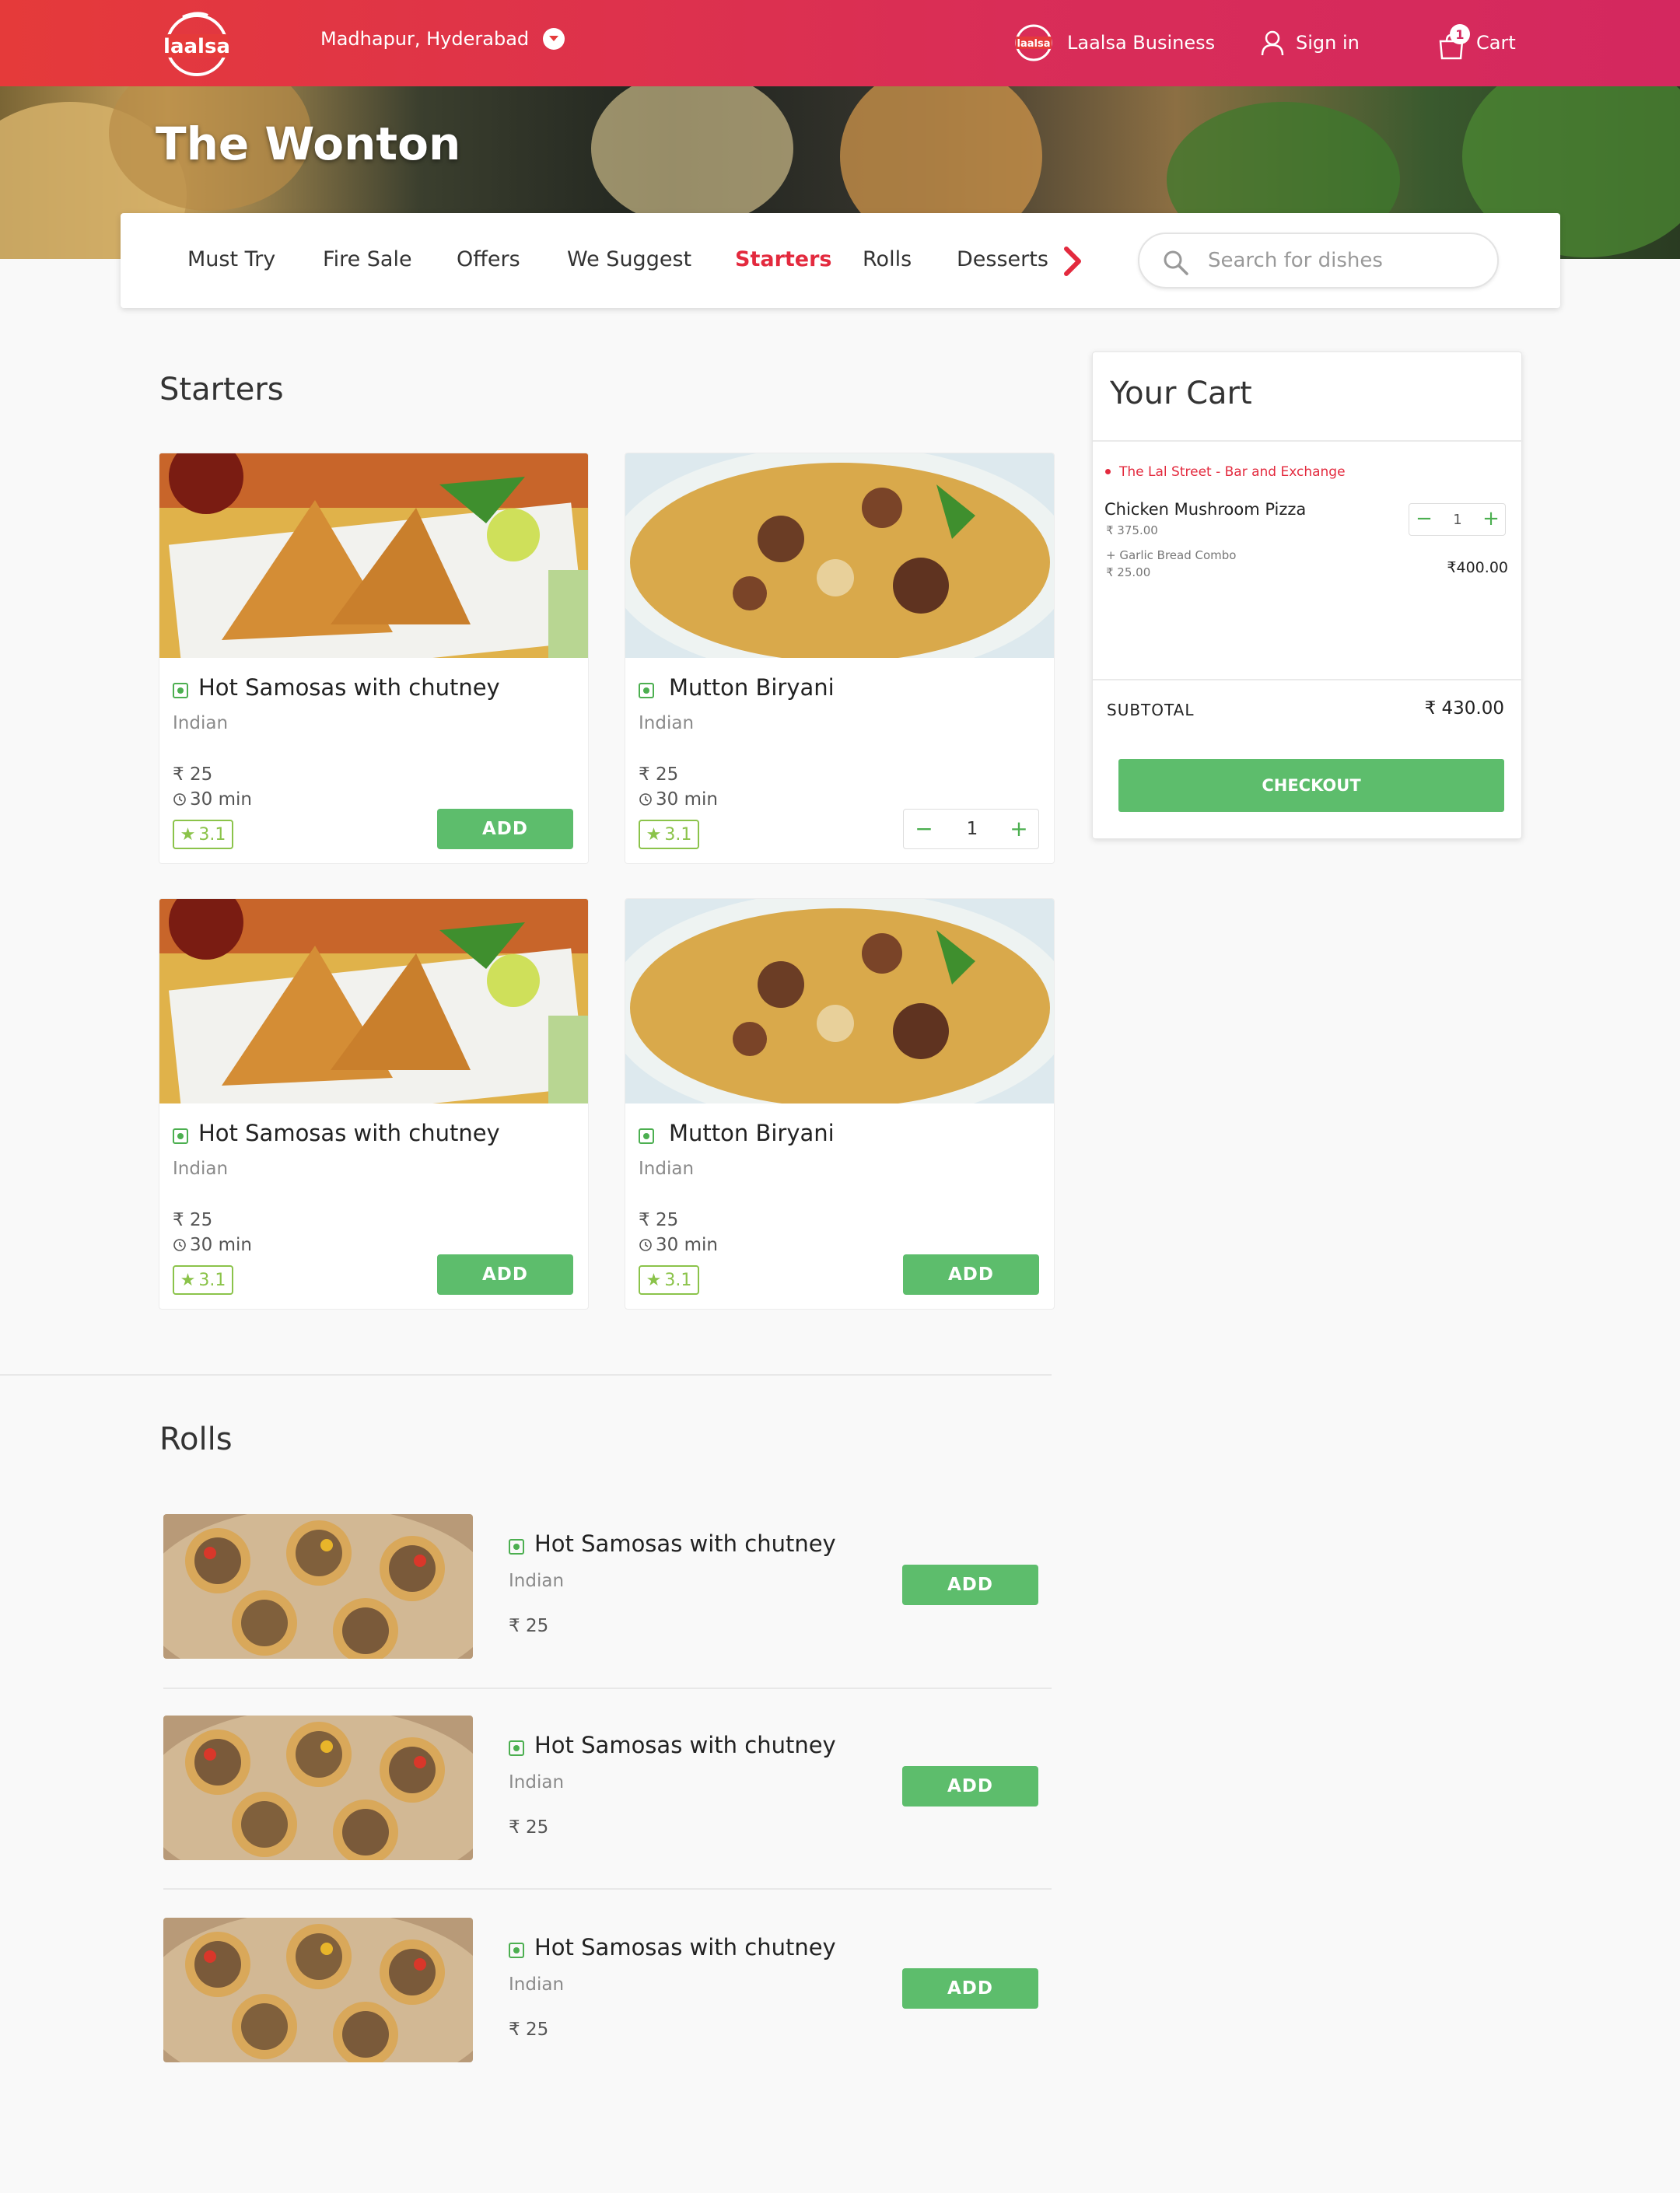  What do you see at coordinates (1272, 43) in the screenshot?
I see `user-icon` at bounding box center [1272, 43].